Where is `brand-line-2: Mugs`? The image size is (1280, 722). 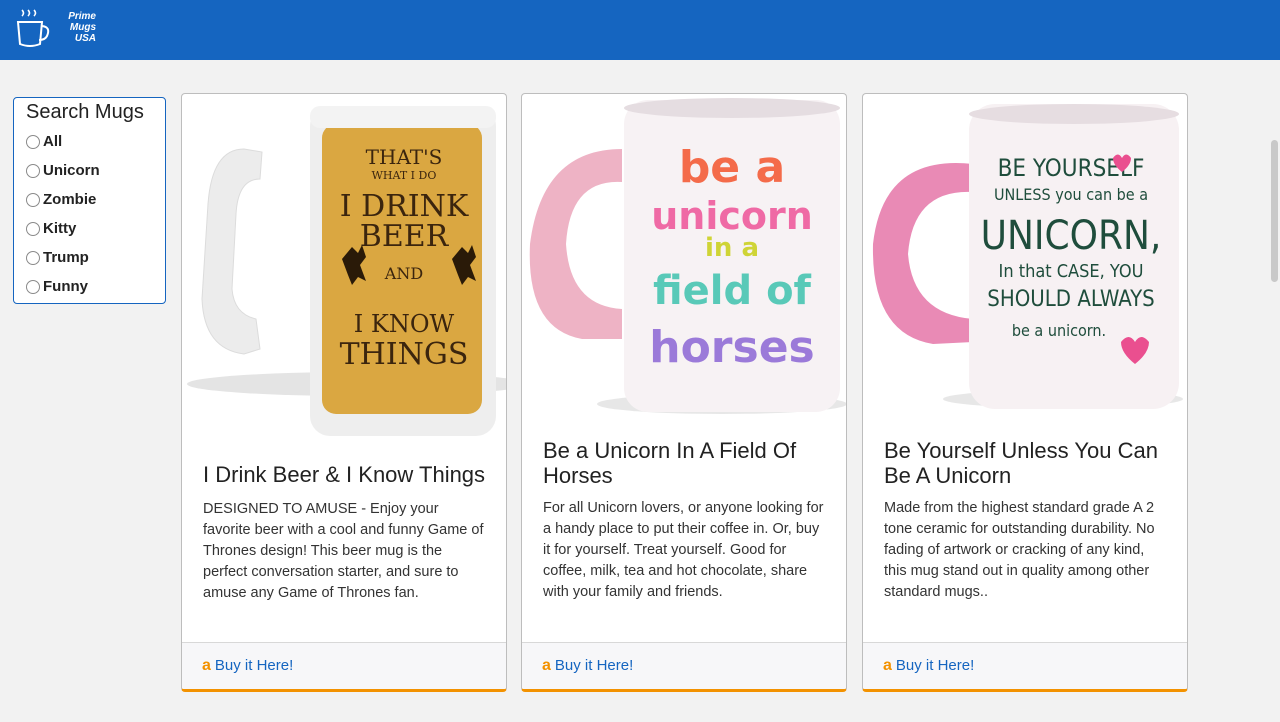 brand-line-2: Mugs is located at coordinates (82, 27).